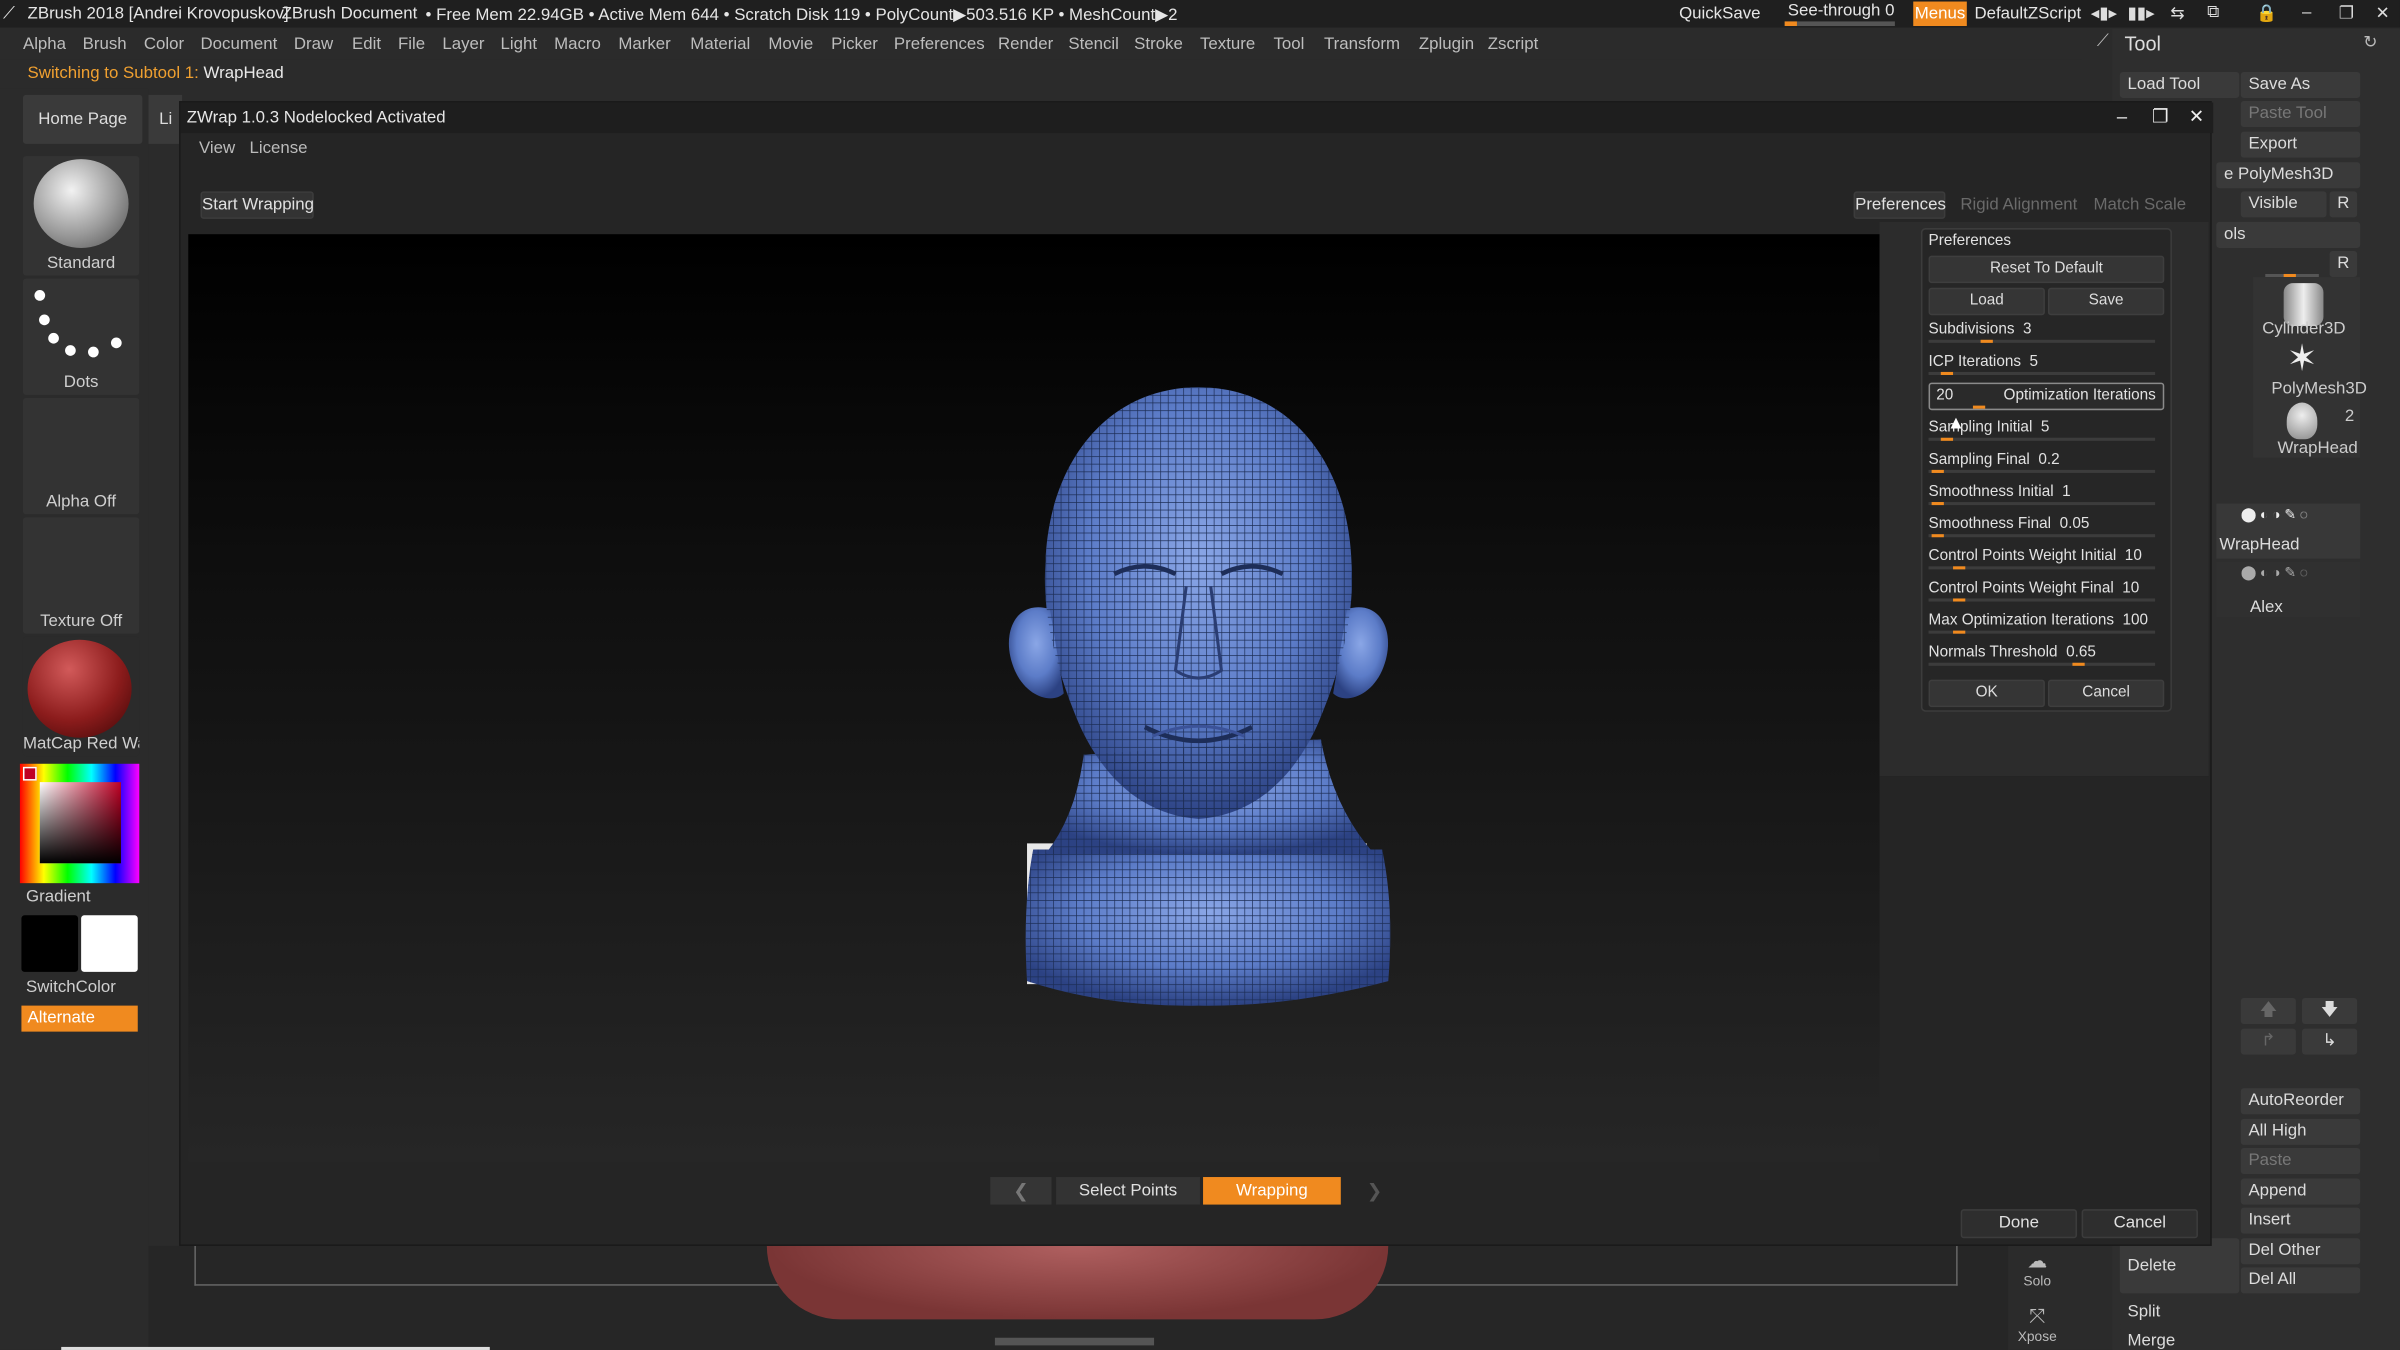 The image size is (2400, 1350). Describe the element at coordinates (2042, 561) in the screenshot. I see `control-points-weight-initial-slider: Control Points Weight Initial 10` at that location.